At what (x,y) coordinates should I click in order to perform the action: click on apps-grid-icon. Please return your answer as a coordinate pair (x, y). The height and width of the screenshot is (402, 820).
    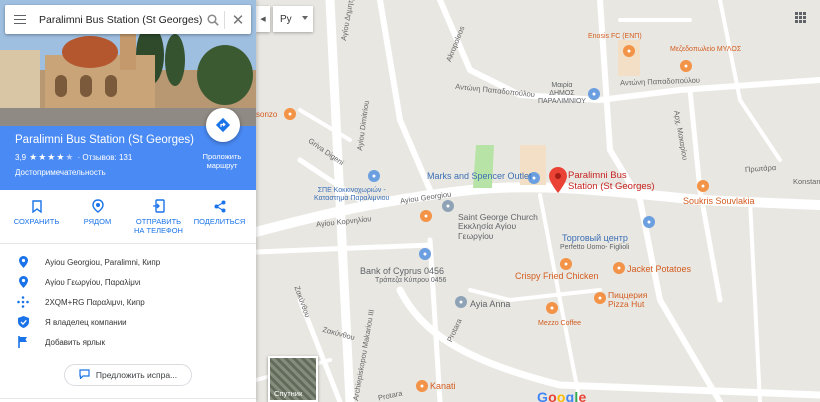
    Looking at the image, I should click on (800, 17).